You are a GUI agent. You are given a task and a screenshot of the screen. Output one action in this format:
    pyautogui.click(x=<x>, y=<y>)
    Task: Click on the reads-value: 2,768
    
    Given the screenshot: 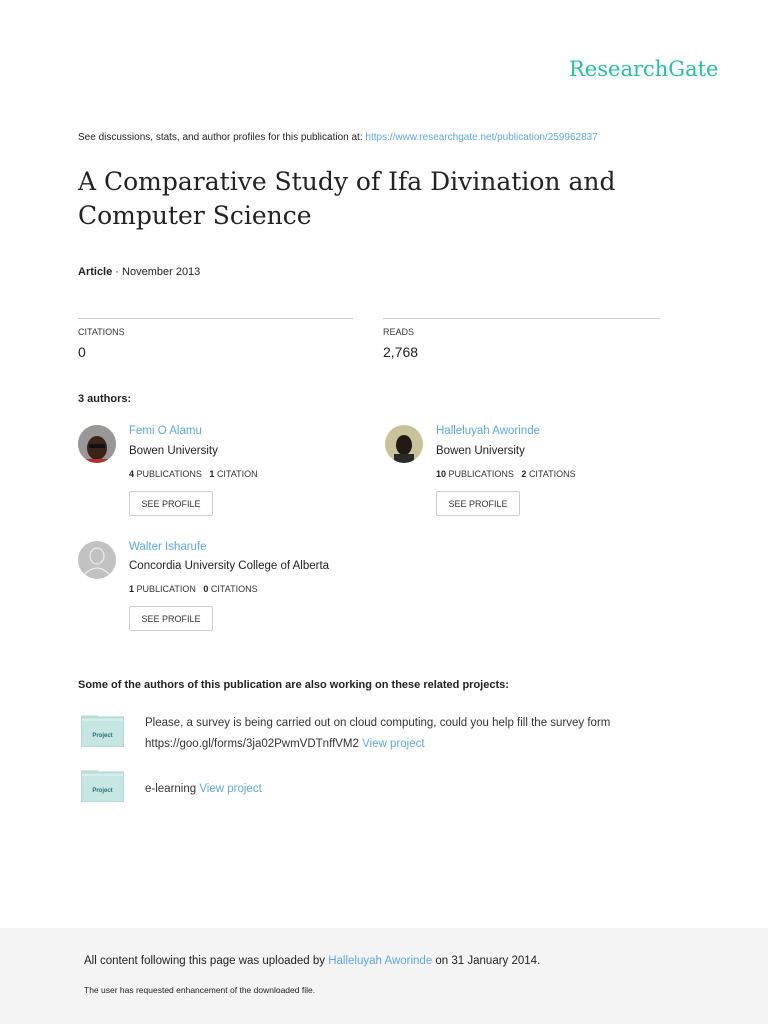 What is the action you would take?
    pyautogui.click(x=401, y=352)
    